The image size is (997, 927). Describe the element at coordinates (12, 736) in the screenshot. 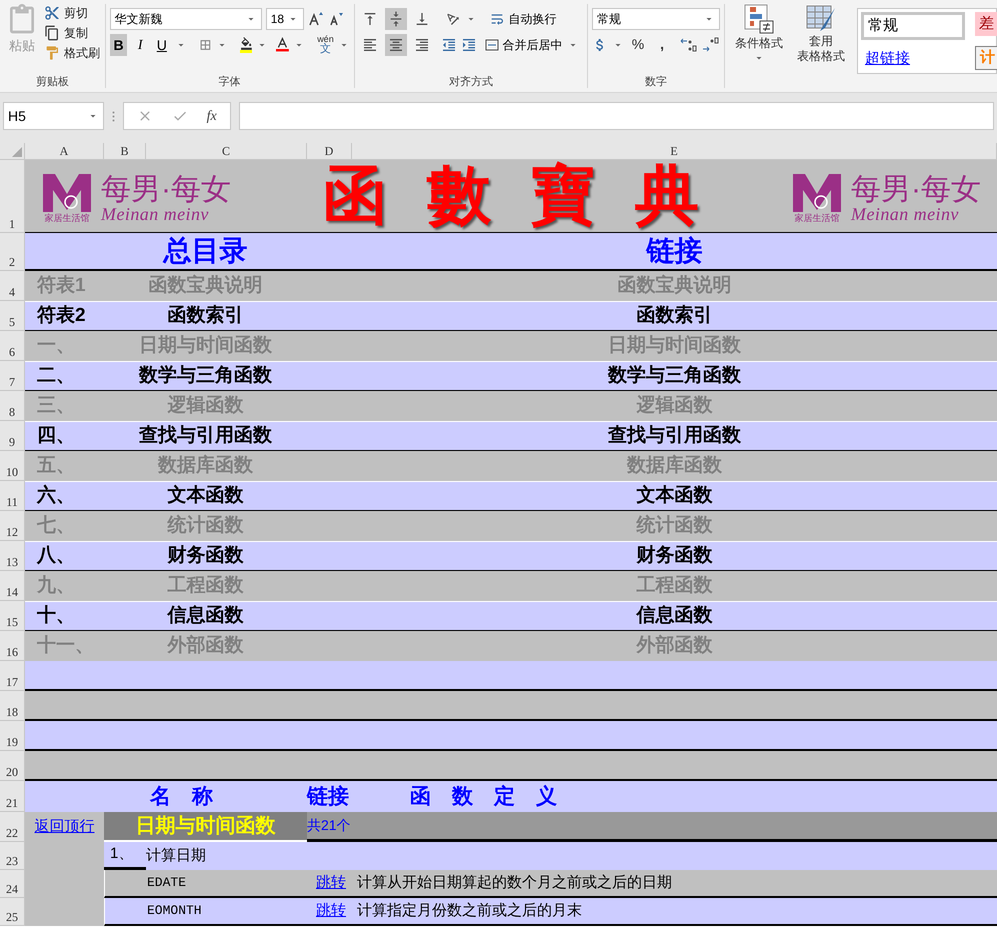

I see `row-header: 19` at that location.